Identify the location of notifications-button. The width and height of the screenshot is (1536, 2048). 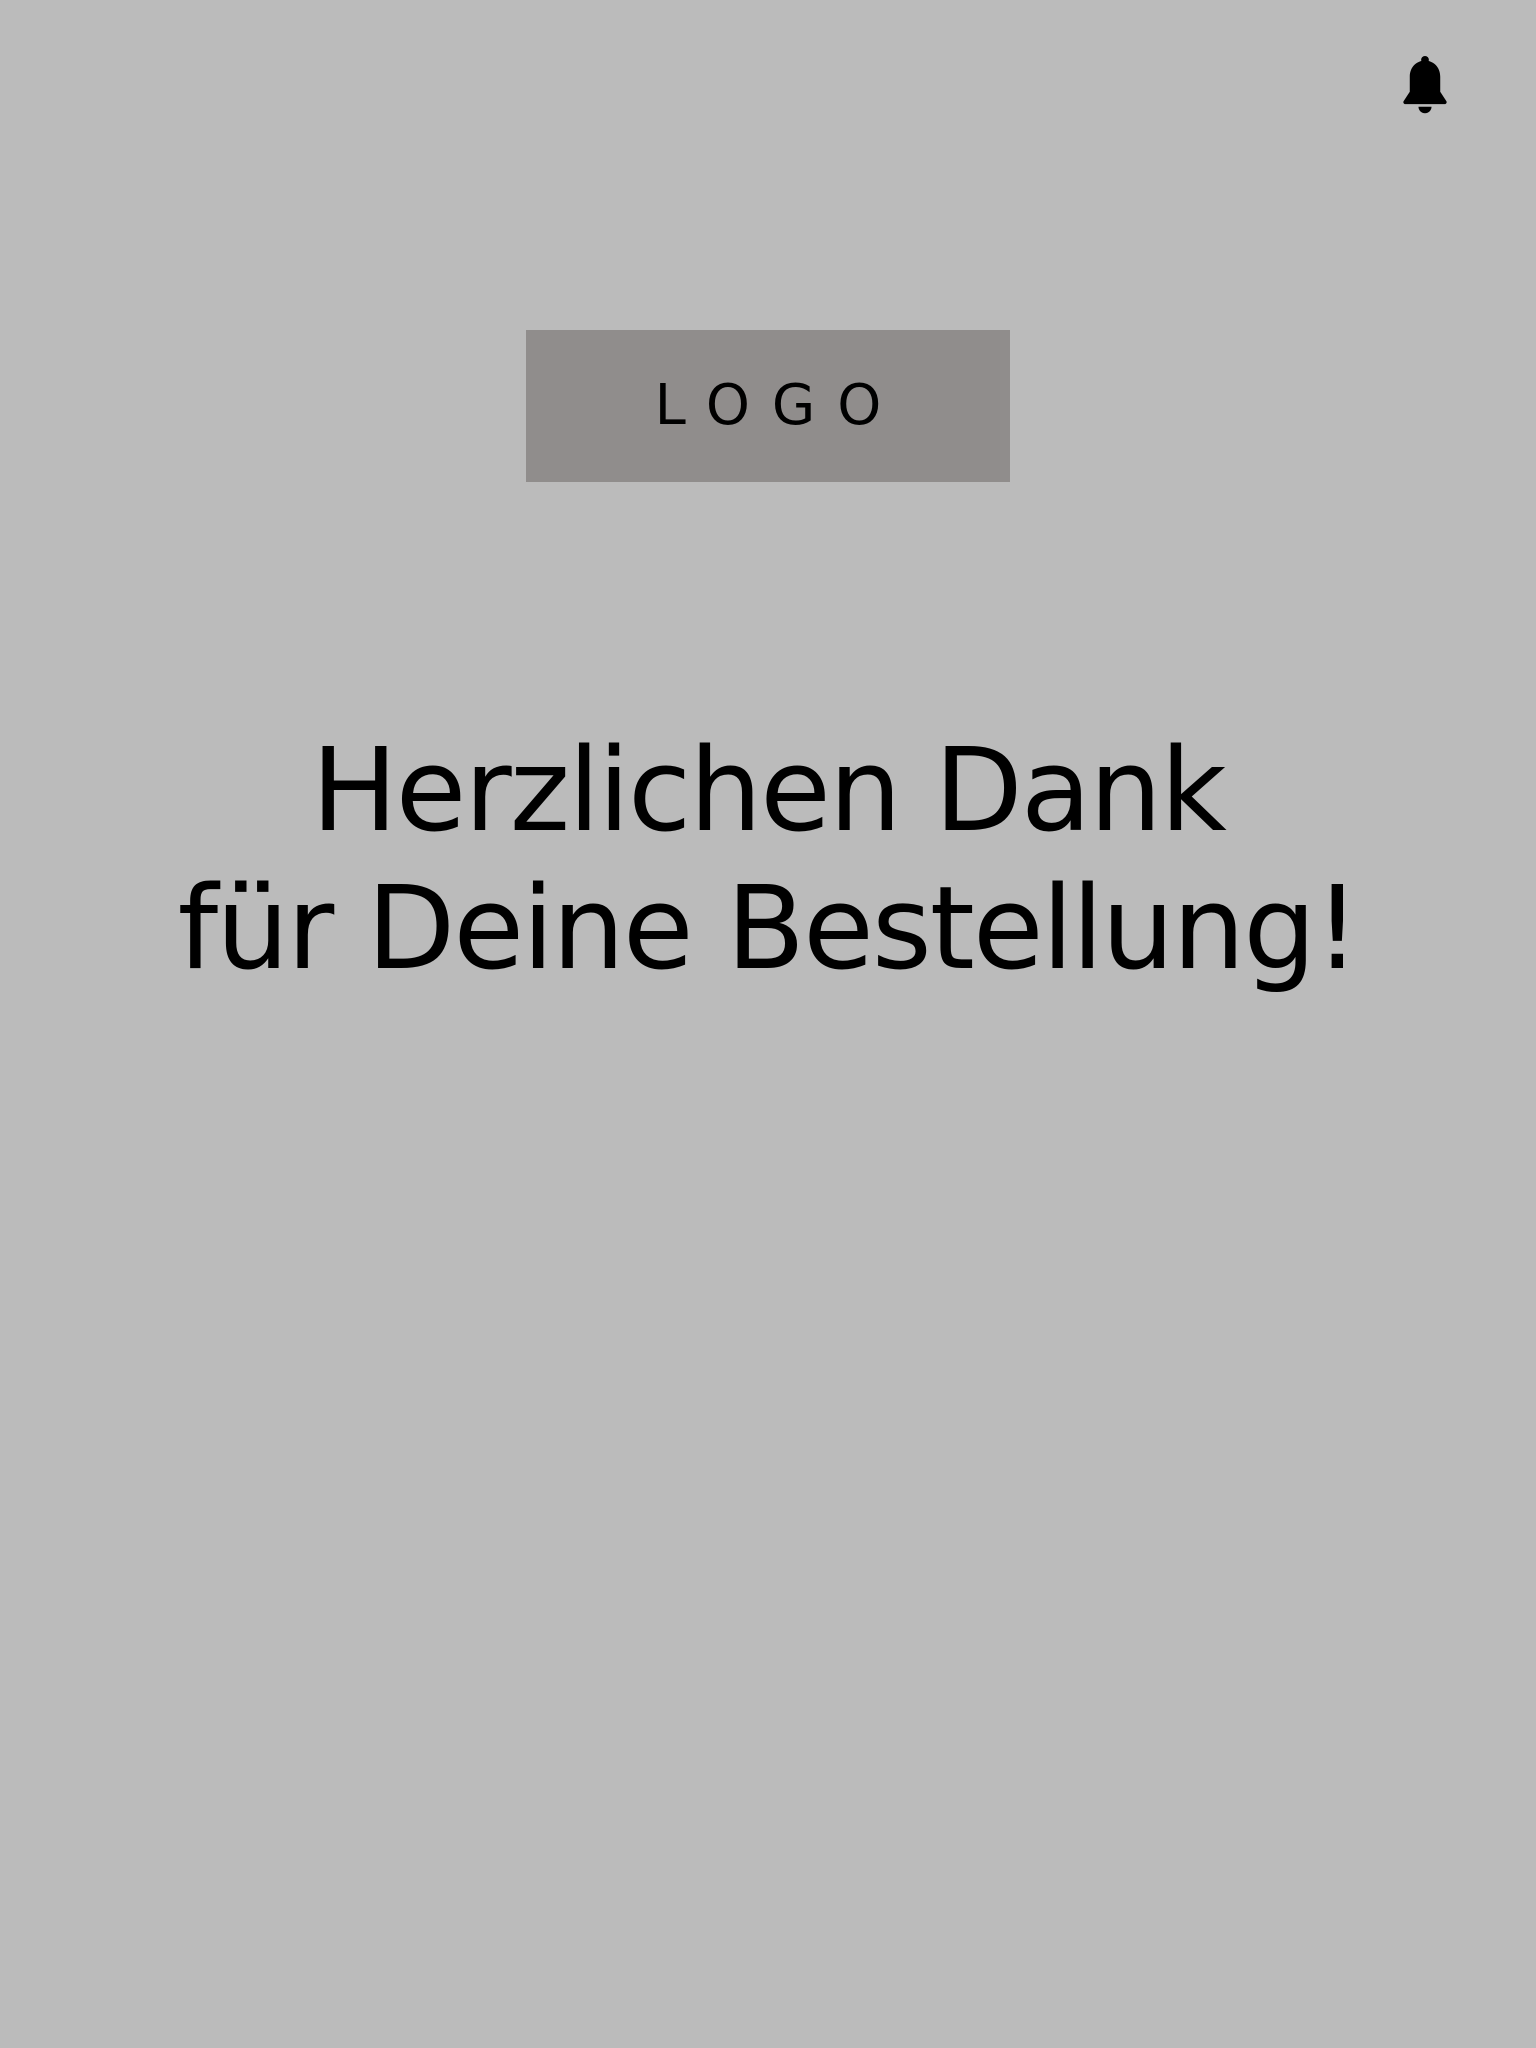
(1425, 86).